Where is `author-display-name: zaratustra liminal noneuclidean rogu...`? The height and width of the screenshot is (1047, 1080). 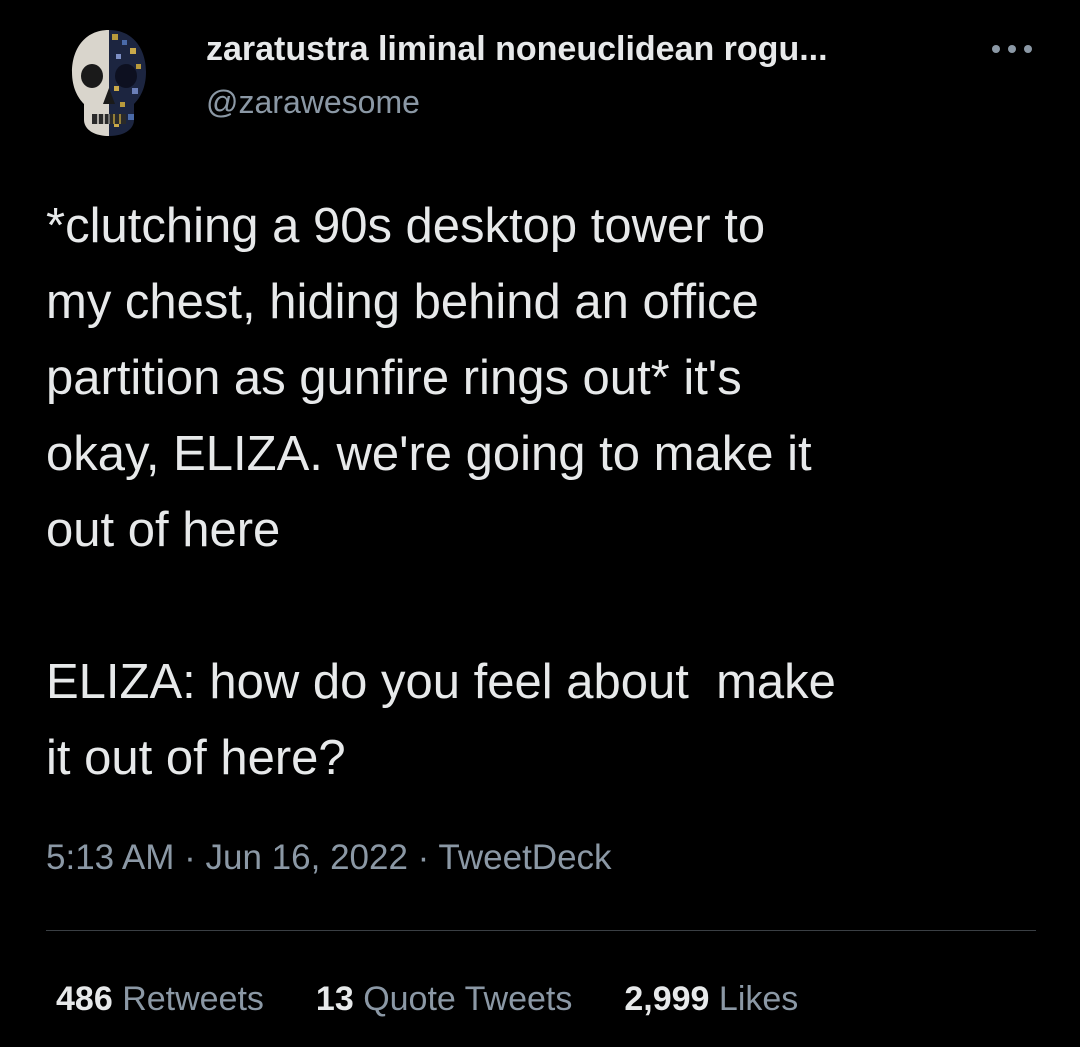
author-display-name: zaratustra liminal noneuclidean rogu... is located at coordinates (517, 49).